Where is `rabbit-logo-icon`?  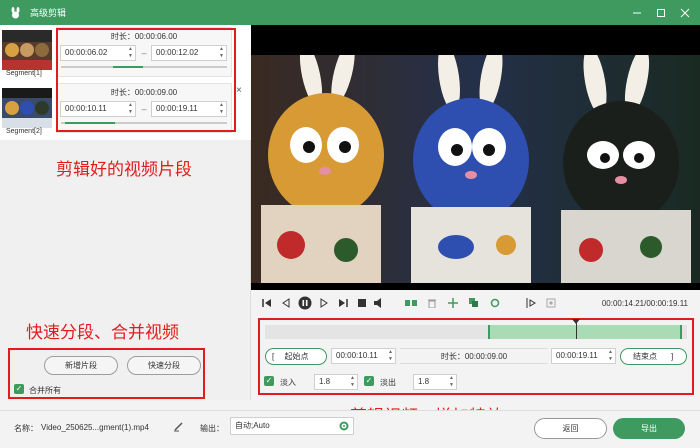 rabbit-logo-icon is located at coordinates (15, 12).